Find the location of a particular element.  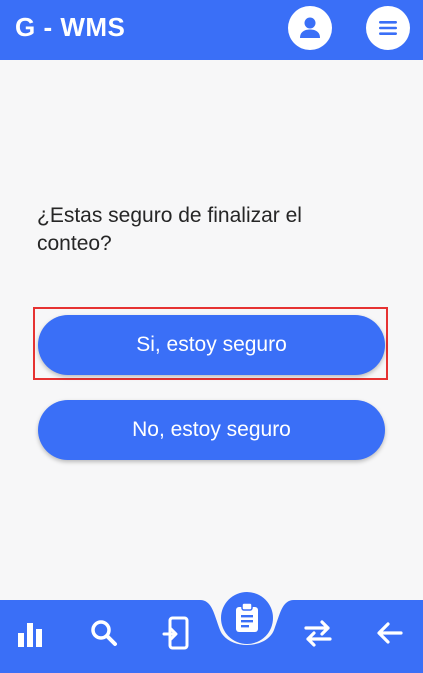

nav-device-login is located at coordinates (176, 633).